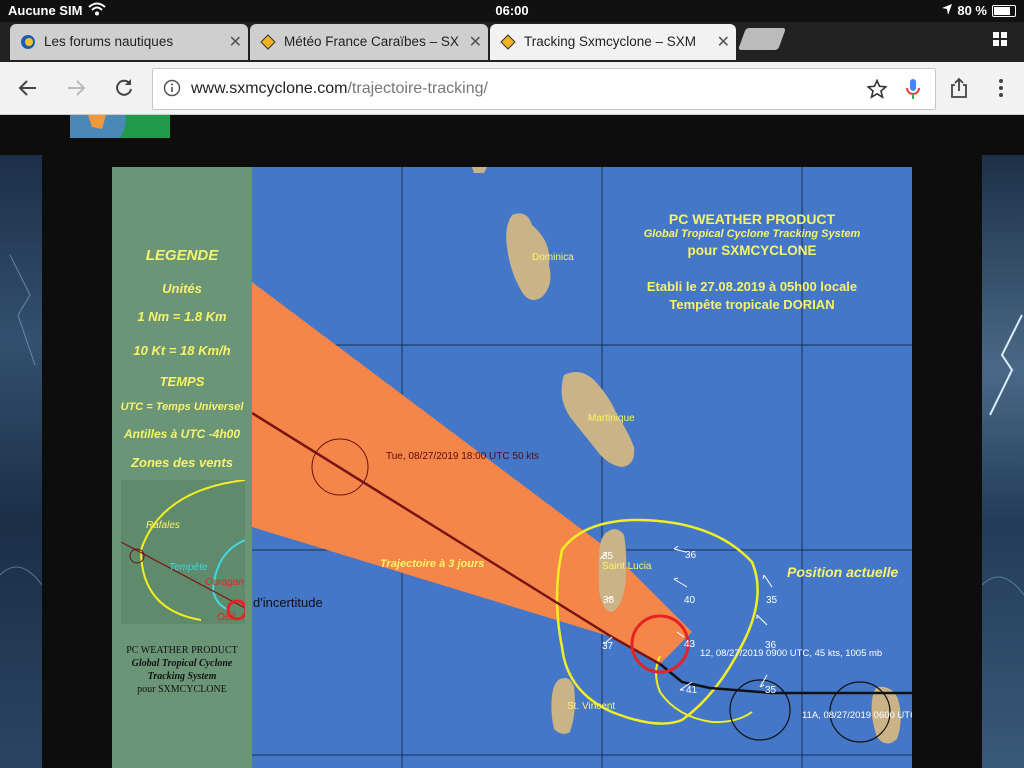  I want to click on wind-value: 43, so click(690, 644).